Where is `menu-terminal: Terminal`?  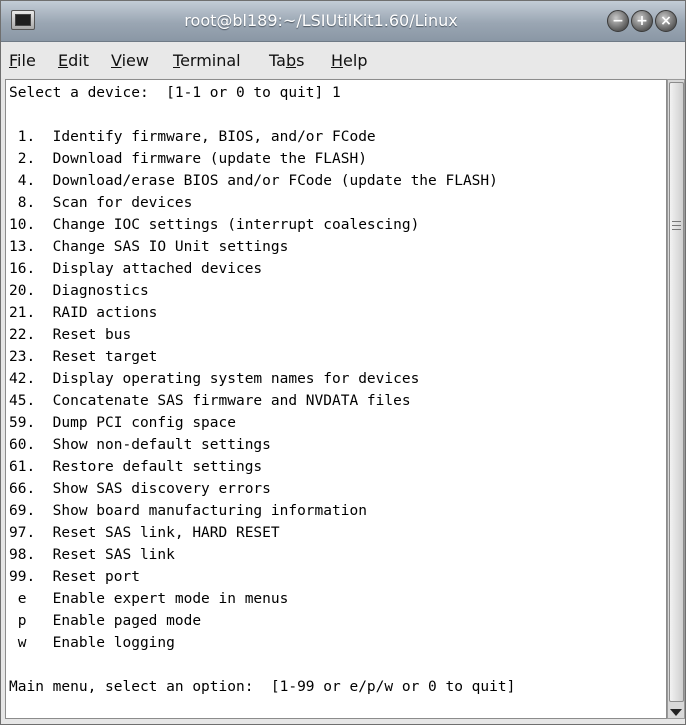 menu-terminal: Terminal is located at coordinates (207, 60).